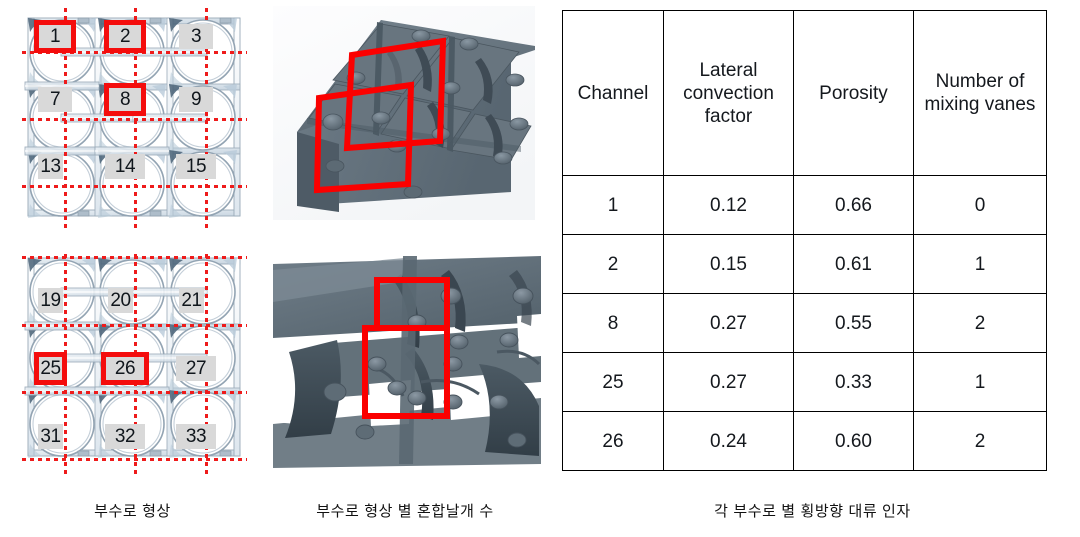 The height and width of the screenshot is (537, 1080). I want to click on column-header-number-of-mixing-vanes: Number of mixing vanes, so click(980, 93).